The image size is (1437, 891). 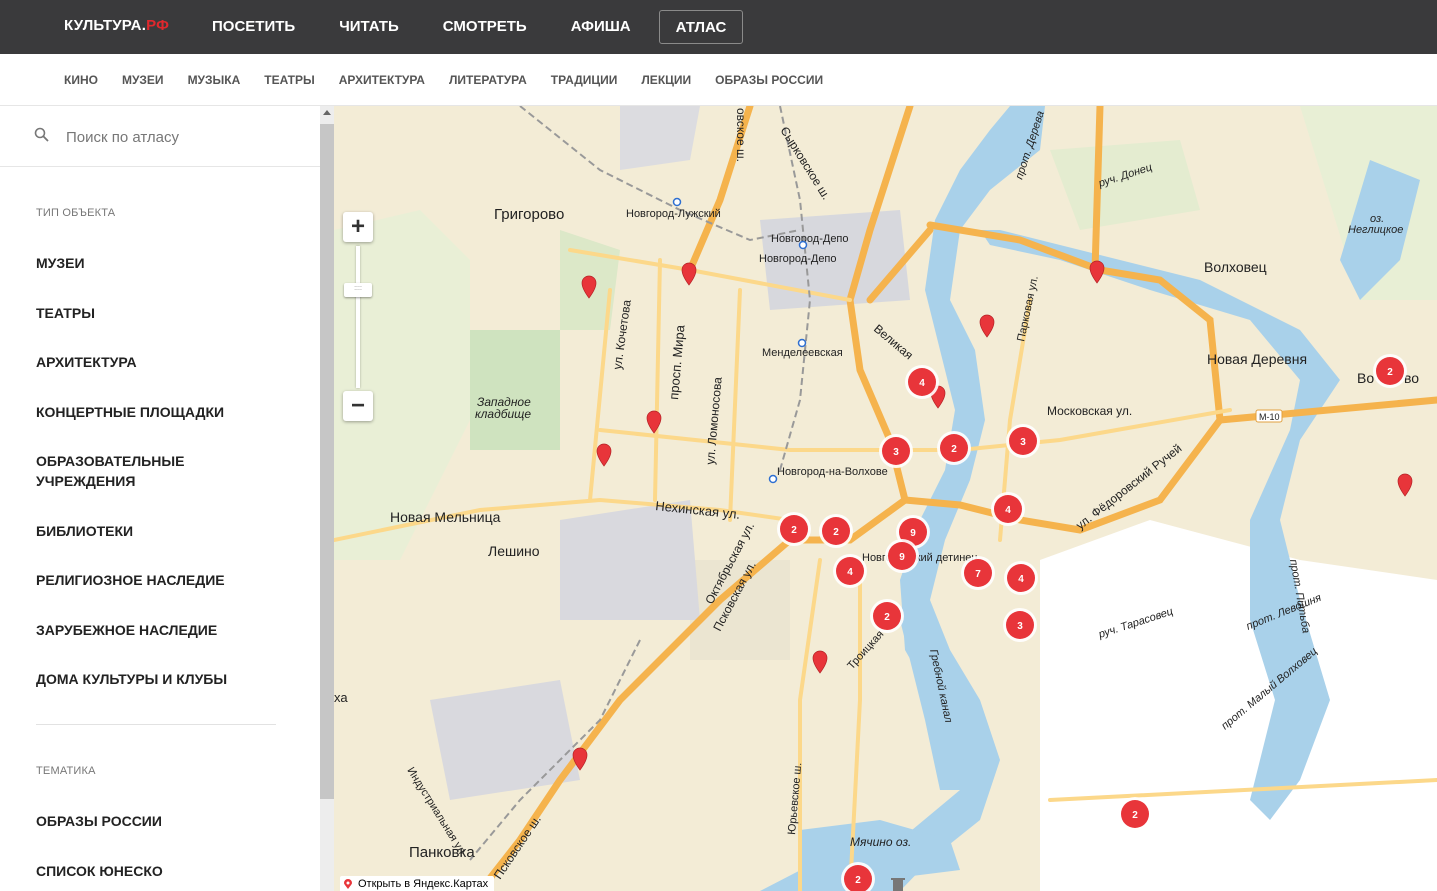 I want to click on zoom-out-button: −, so click(x=358, y=406).